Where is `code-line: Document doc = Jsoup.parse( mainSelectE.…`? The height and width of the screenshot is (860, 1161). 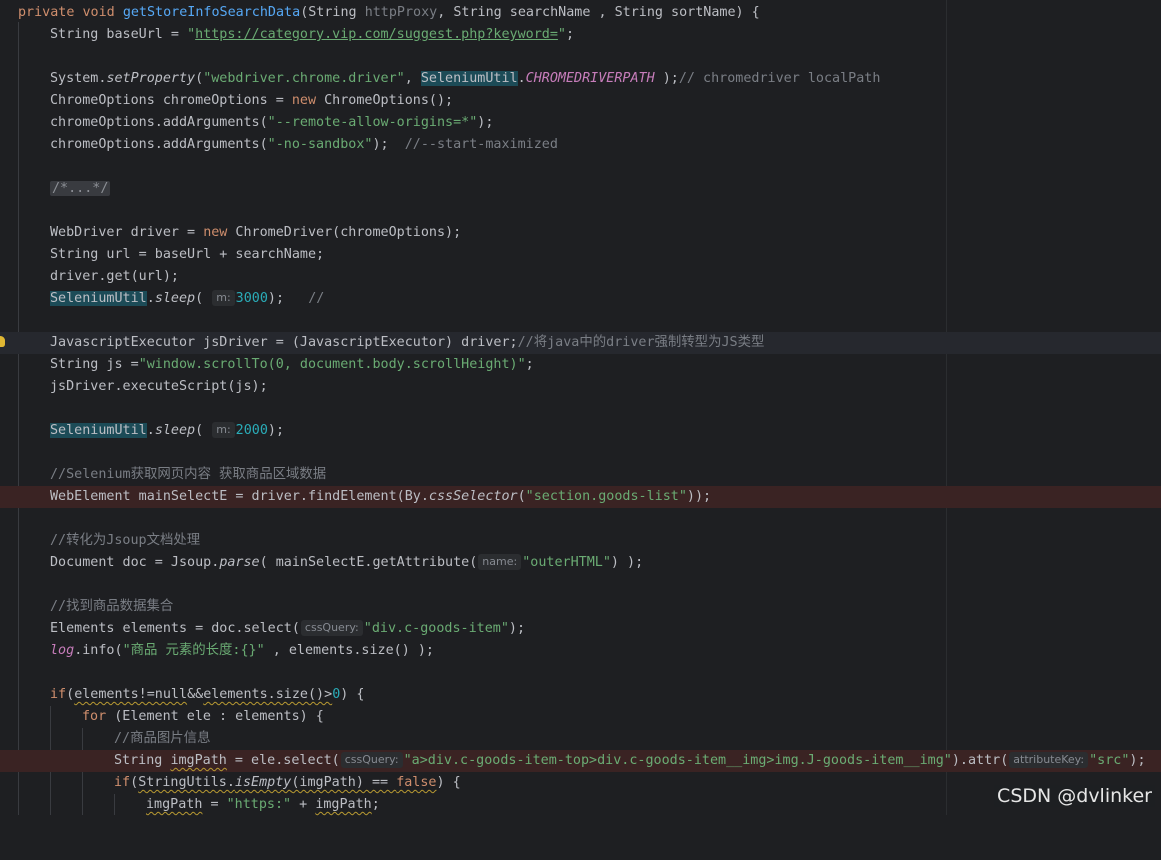
code-line: Document doc = Jsoup.parse( mainSelectE.… is located at coordinates (580, 563).